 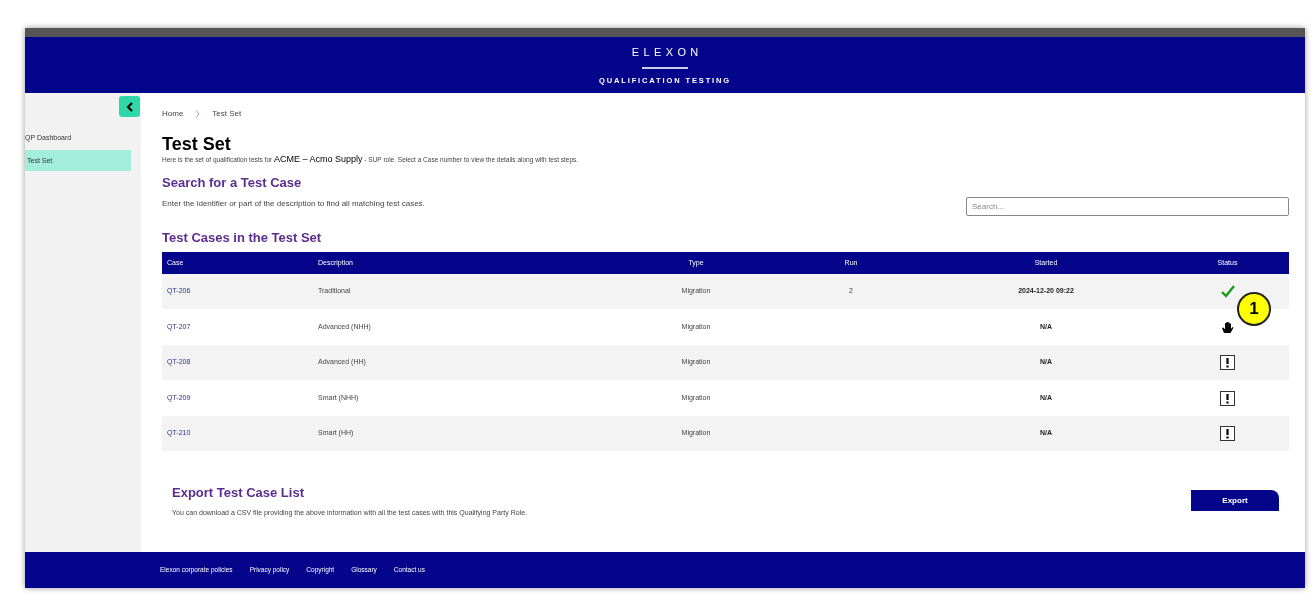 What do you see at coordinates (665, 67) in the screenshot?
I see `logo-underline` at bounding box center [665, 67].